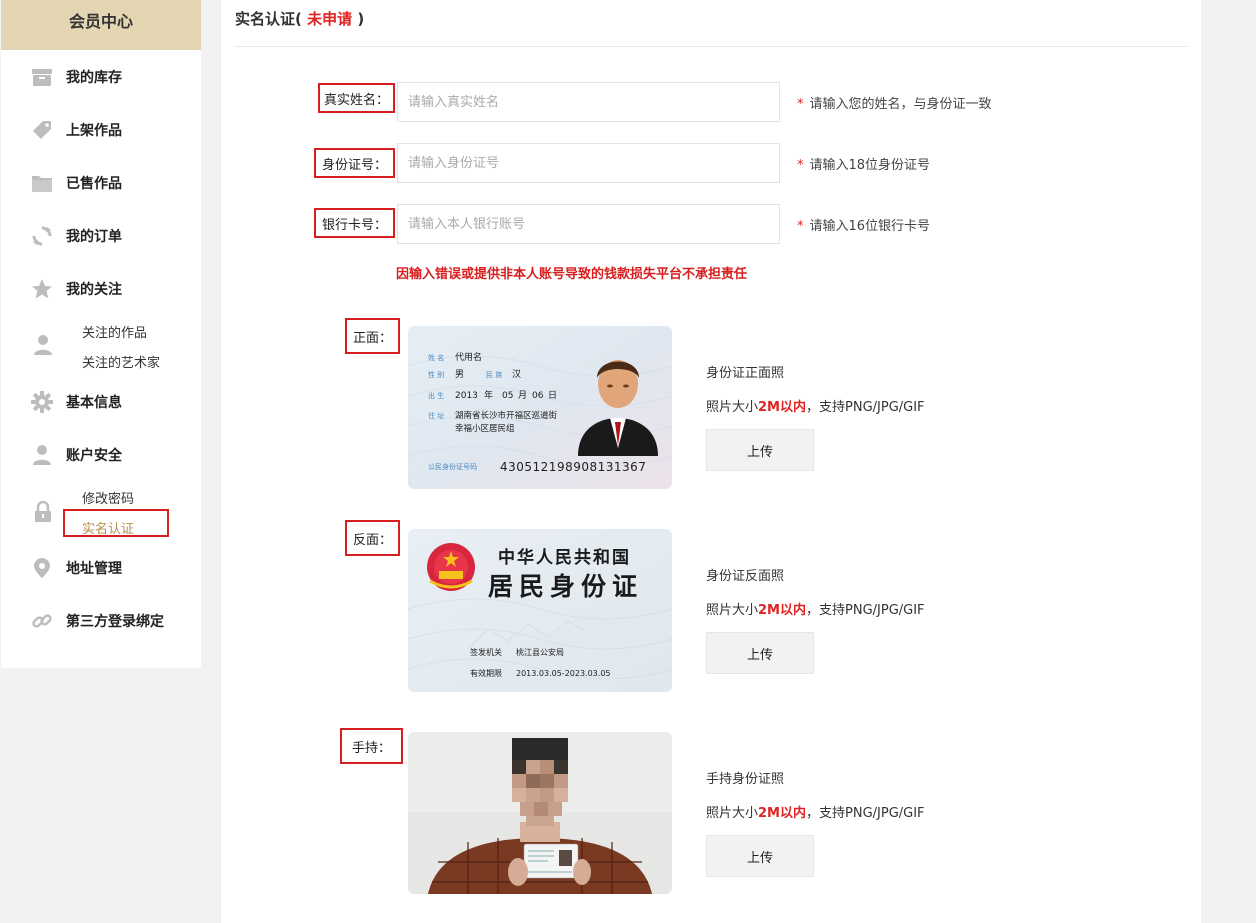 This screenshot has height=923, width=1256. I want to click on name-hint-text: 请输入您的姓名，与身份证一致, so click(900, 104).